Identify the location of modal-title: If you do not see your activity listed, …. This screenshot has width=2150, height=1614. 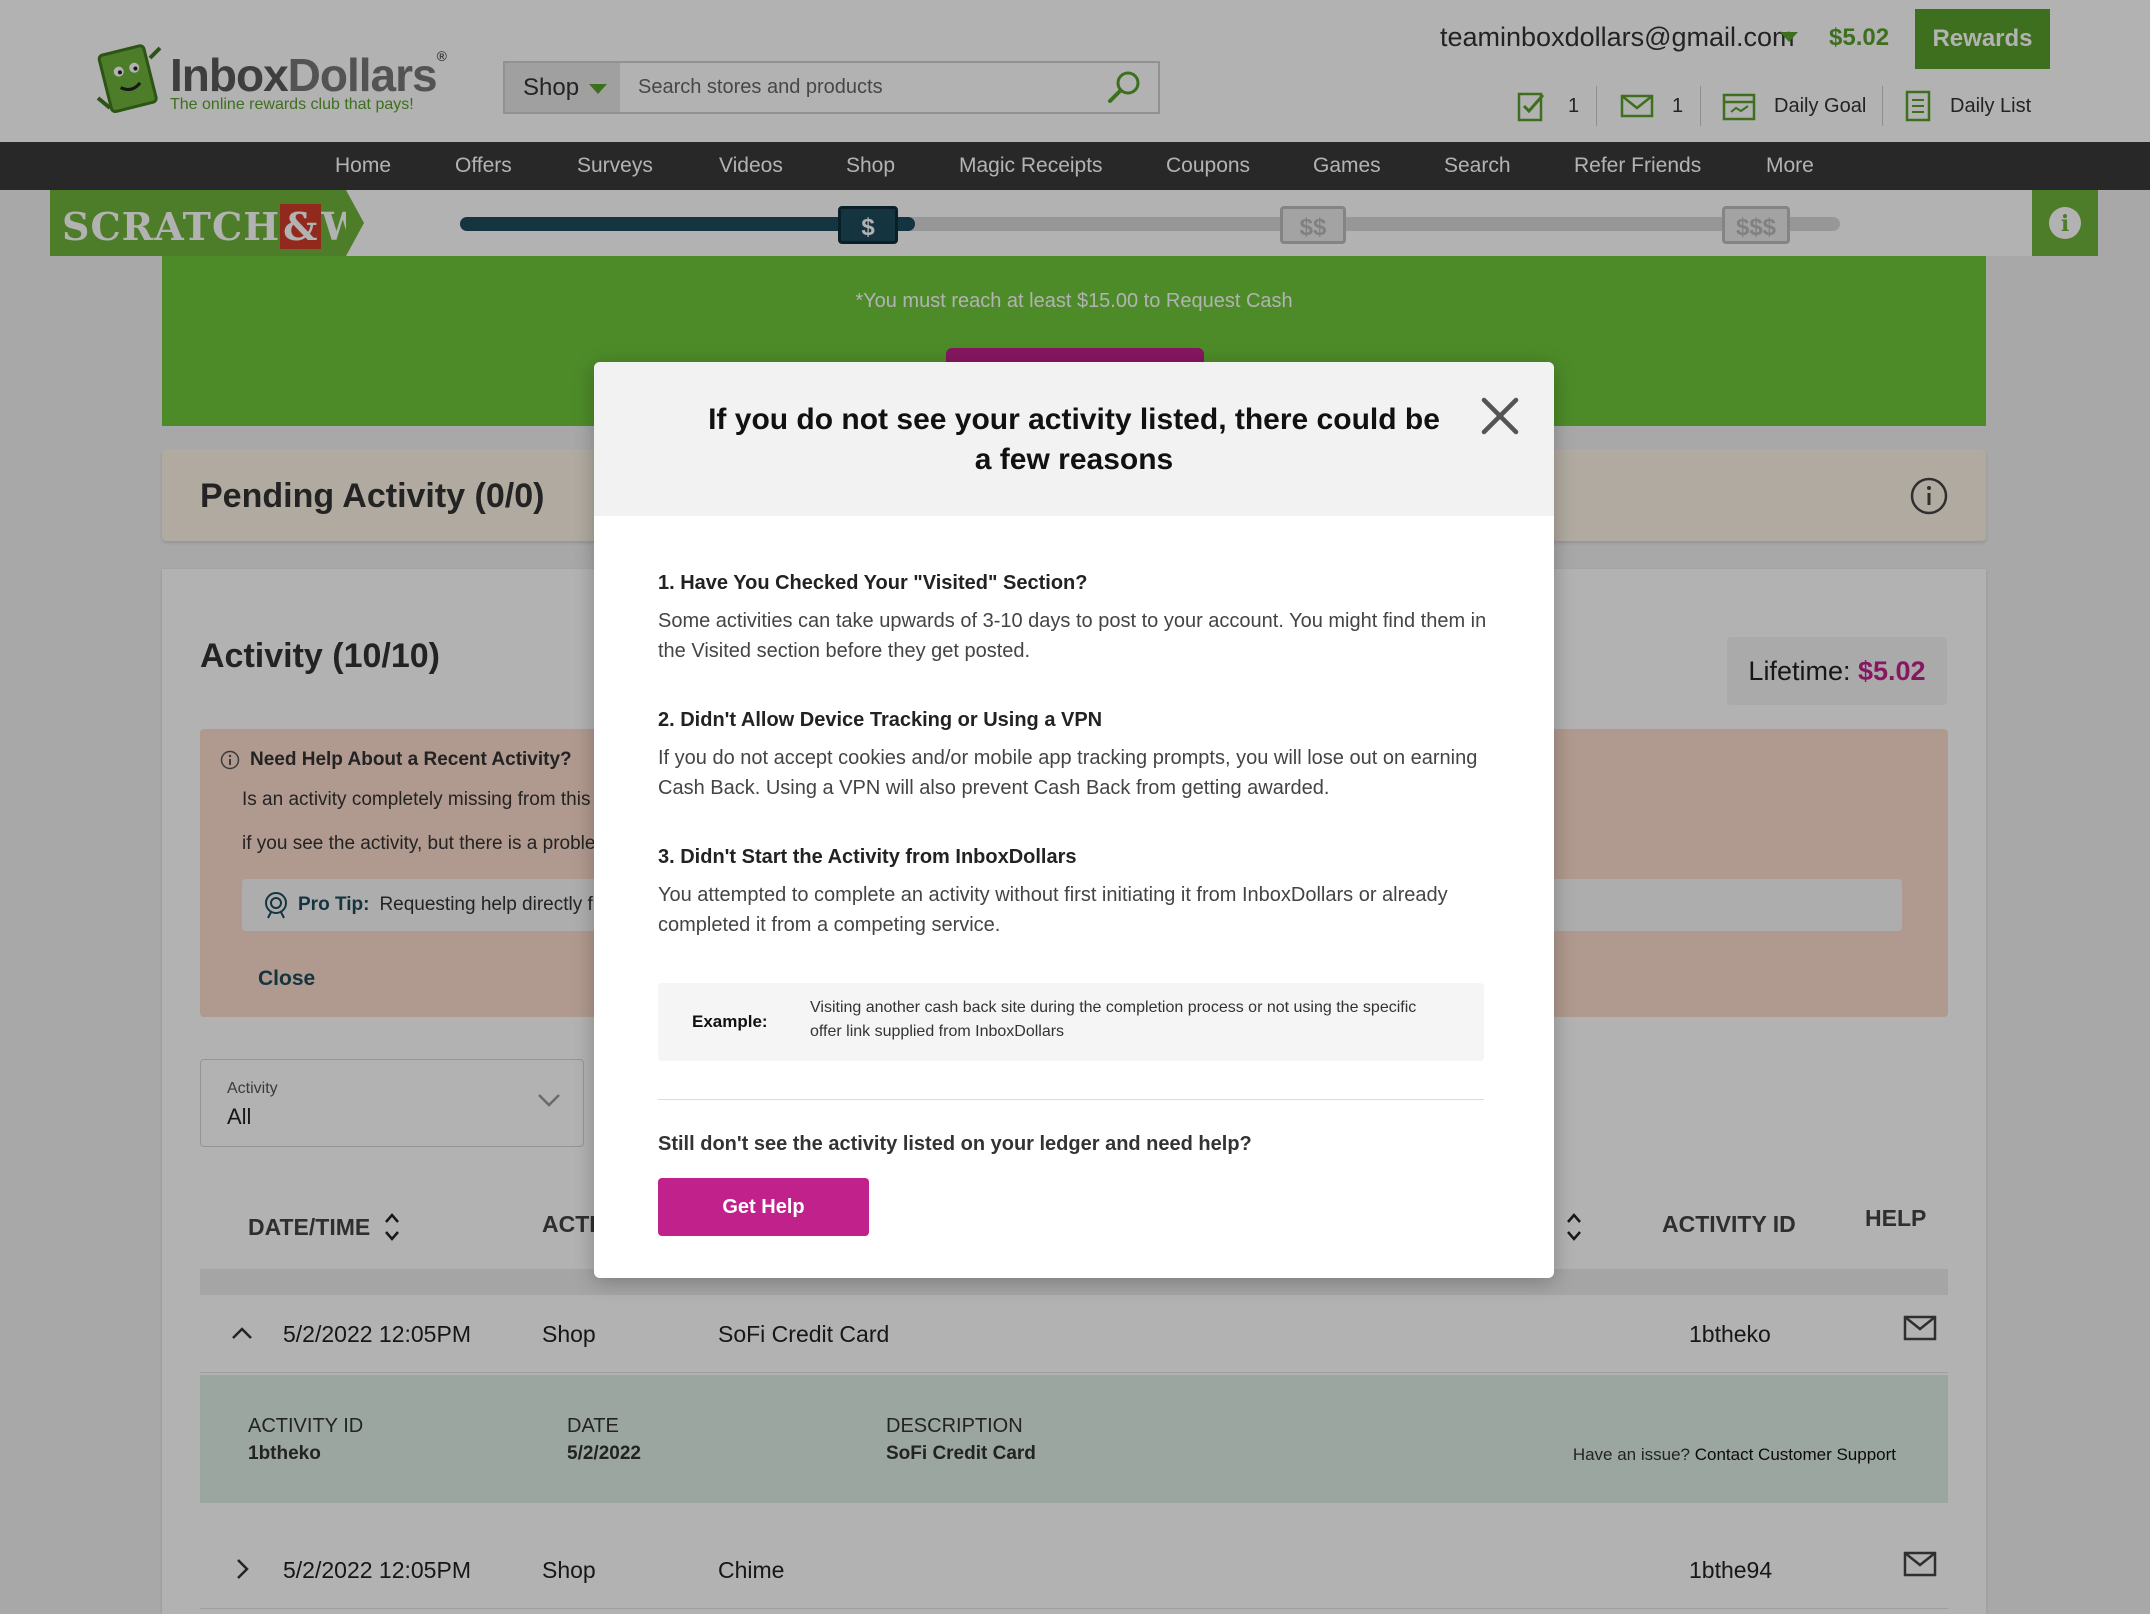
(1074, 439).